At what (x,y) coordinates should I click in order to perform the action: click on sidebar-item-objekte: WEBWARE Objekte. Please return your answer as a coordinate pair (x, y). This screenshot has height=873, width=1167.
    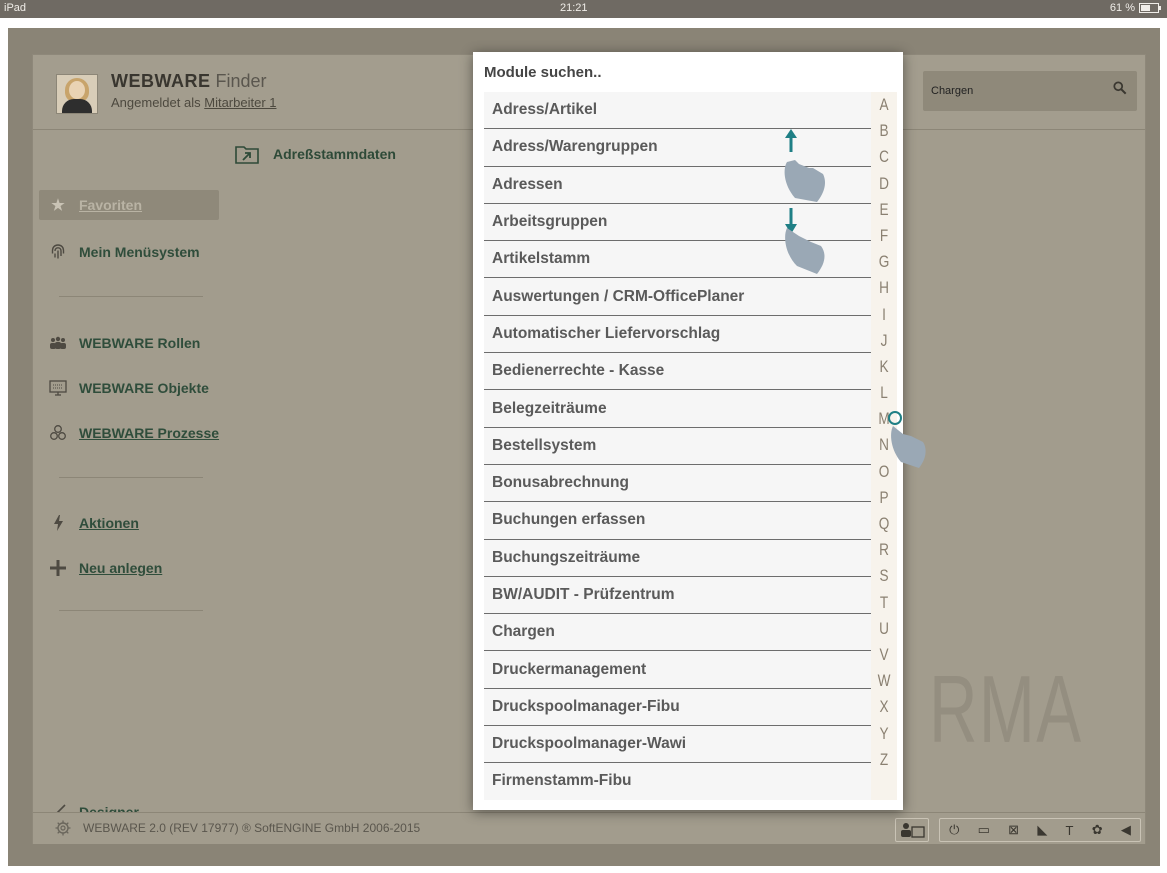
    Looking at the image, I should click on (124, 388).